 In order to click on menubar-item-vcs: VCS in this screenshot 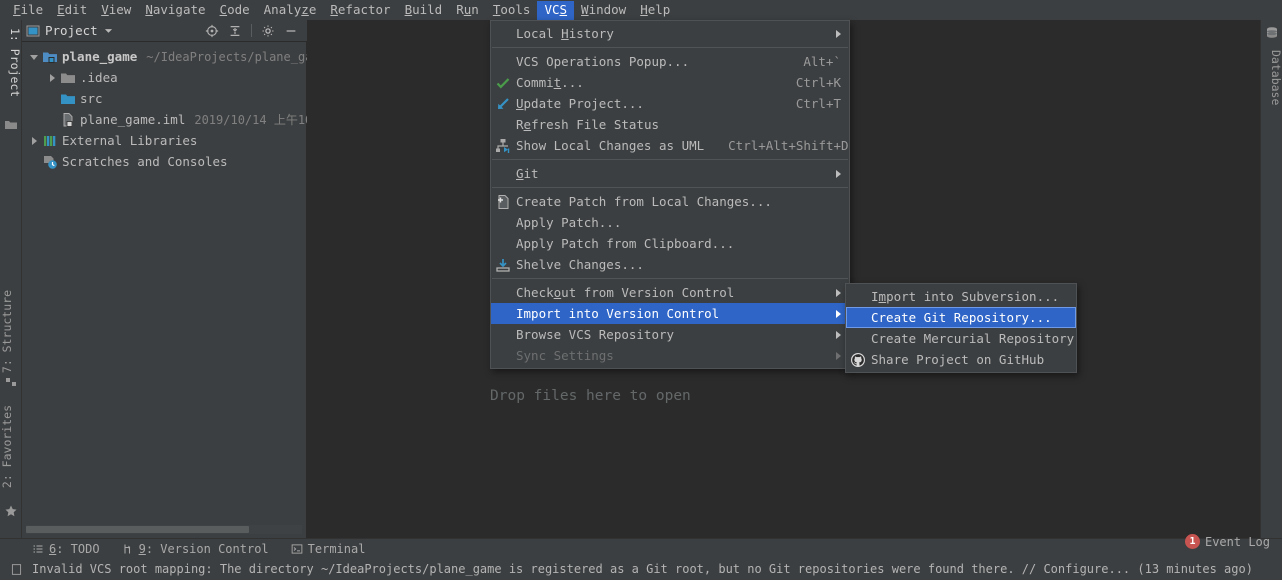, I will do `click(556, 10)`.